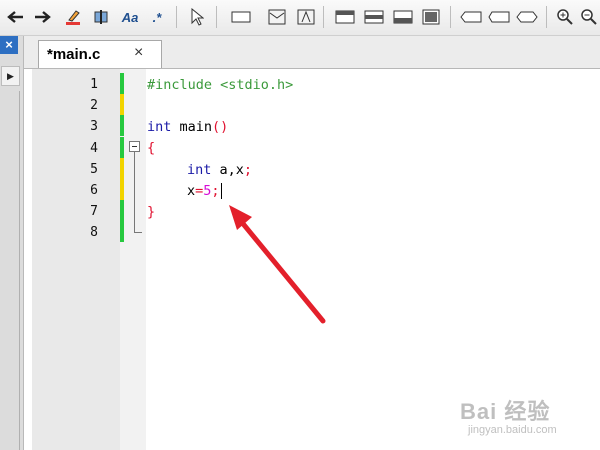 The height and width of the screenshot is (450, 600). I want to click on watermark-logo: Bai 经验 jingyan.baidu.com, so click(530, 422).